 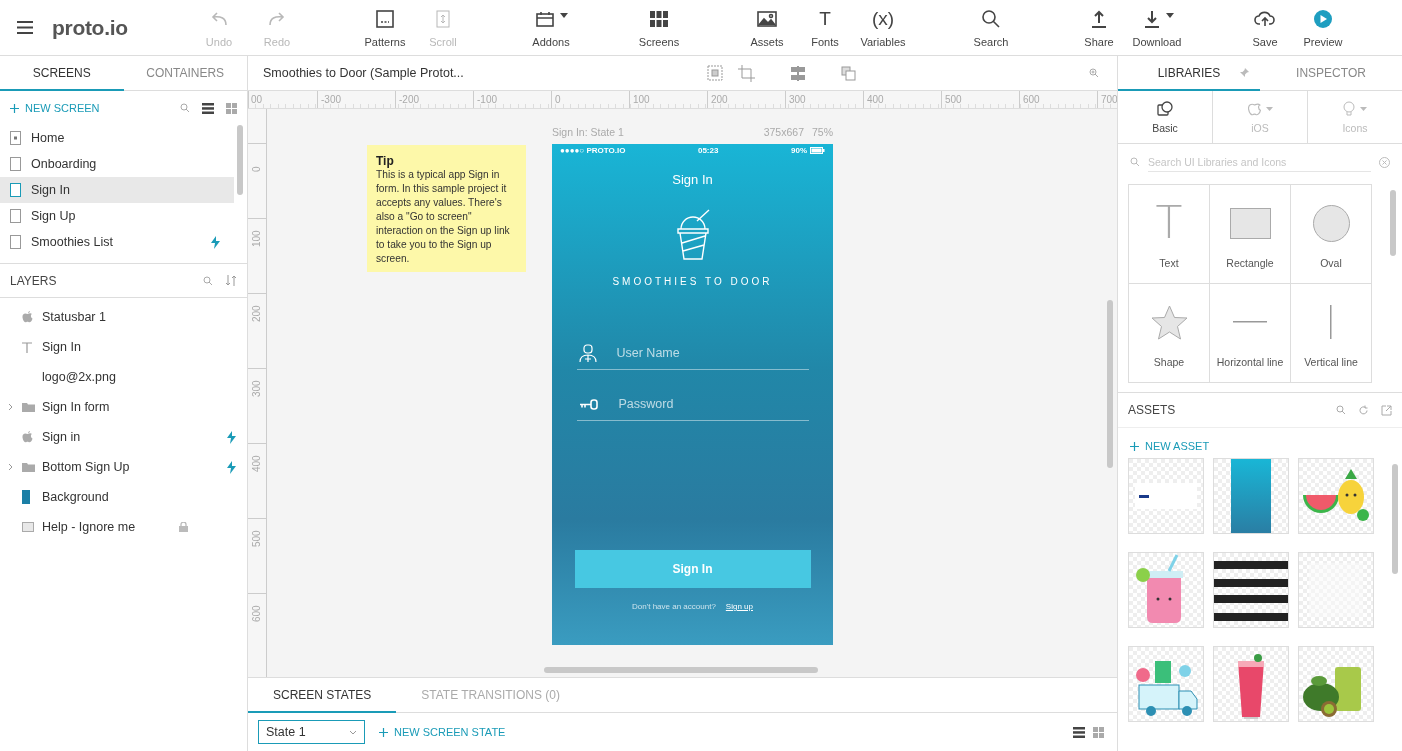 I want to click on zoom-icon, so click(x=1094, y=73).